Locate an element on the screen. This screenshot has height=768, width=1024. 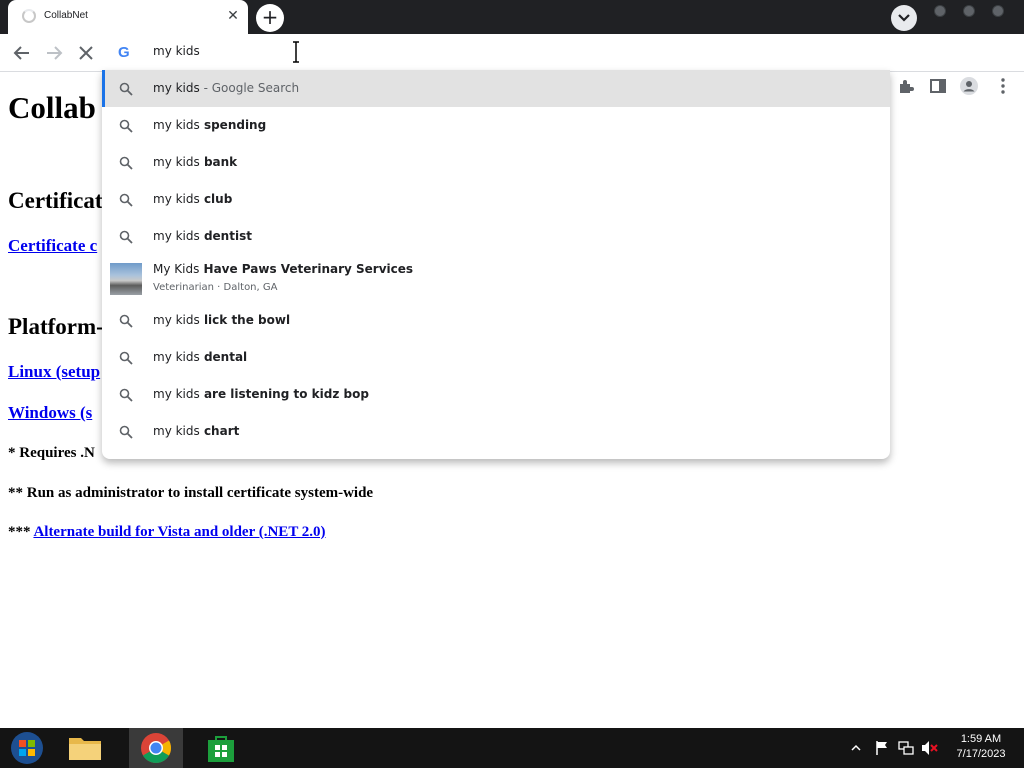
selection-indicator is located at coordinates (103, 88).